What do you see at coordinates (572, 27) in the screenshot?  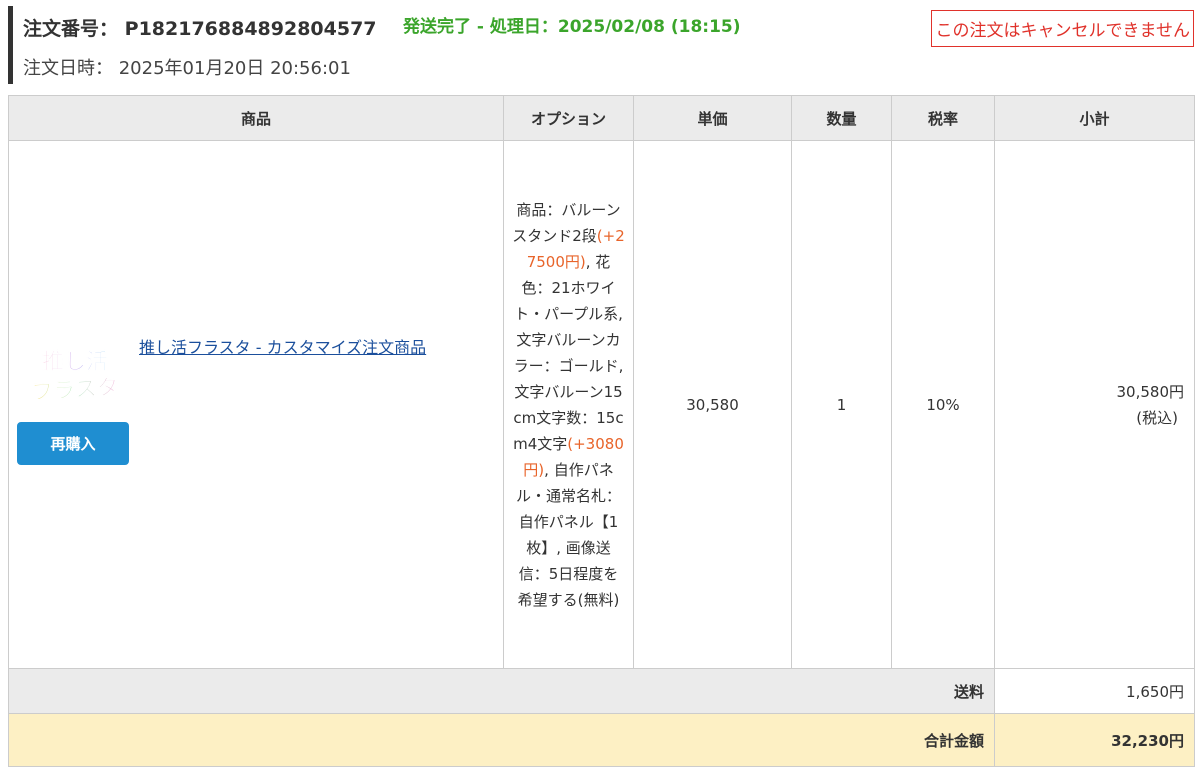 I see `order-status: 発送完了 - 処理日：2025/02/08 (18:15)` at bounding box center [572, 27].